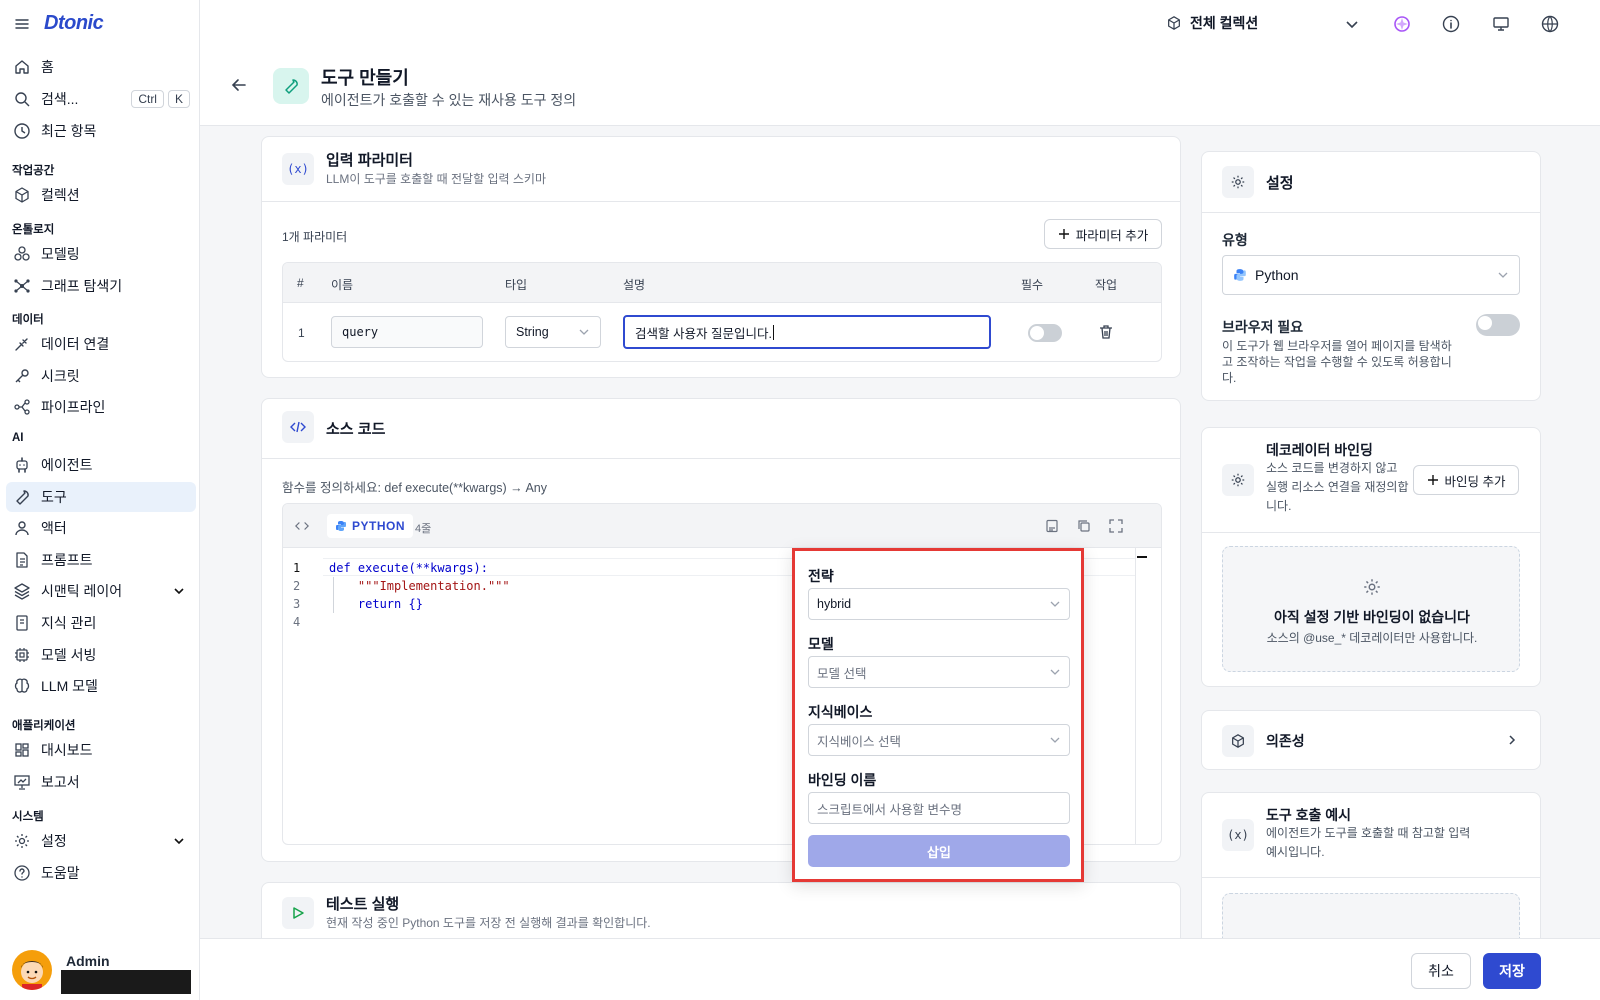  What do you see at coordinates (356, 429) in the screenshot?
I see `source-title: 소스 코드` at bounding box center [356, 429].